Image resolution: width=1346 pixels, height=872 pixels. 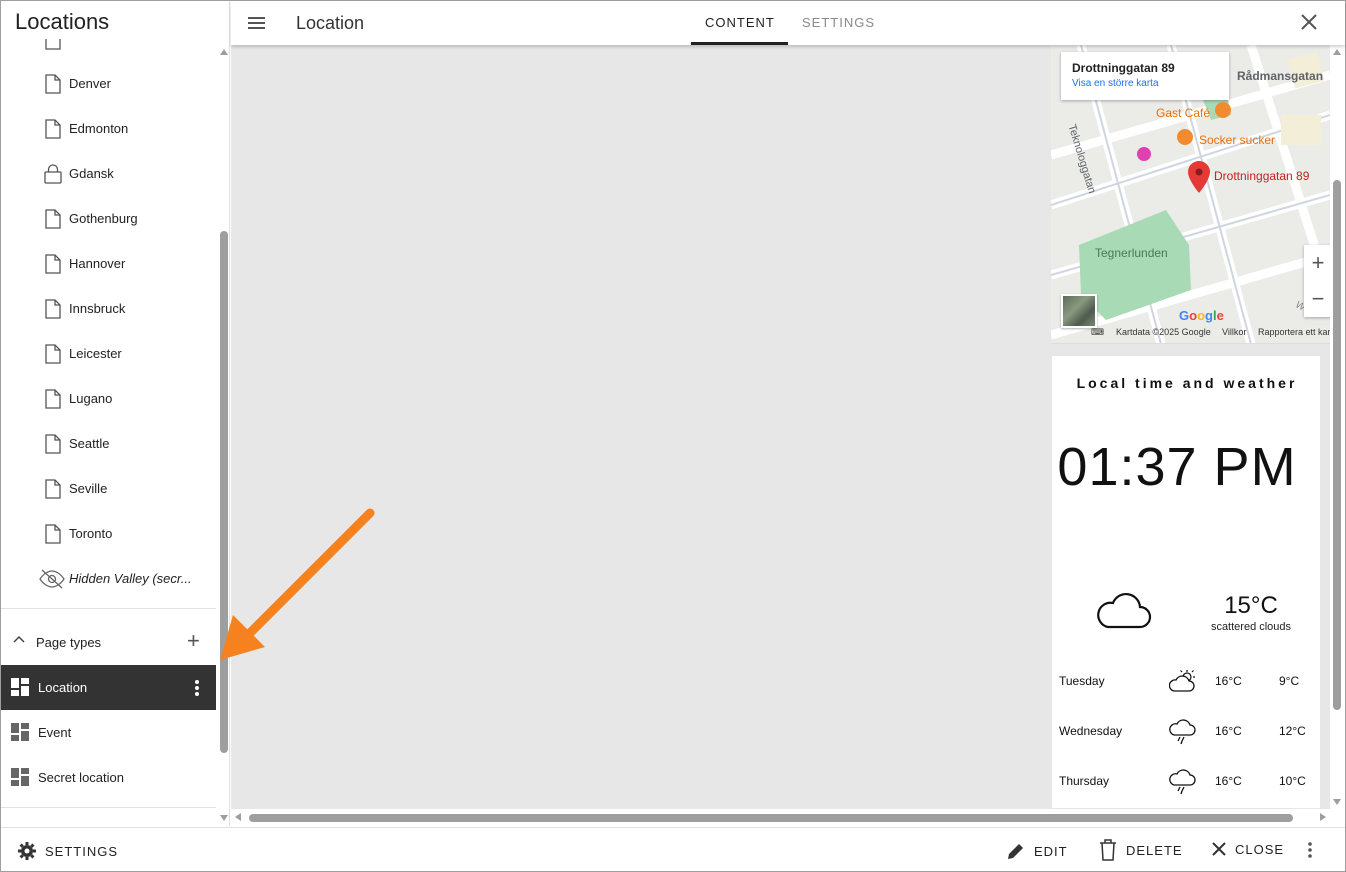 I want to click on weather-title-text: Local time and weather, so click(x=1187, y=383).